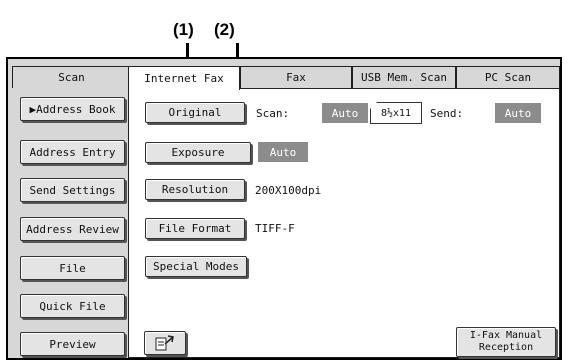 Image resolution: width=568 pixels, height=363 pixels. Describe the element at coordinates (196, 266) in the screenshot. I see `special-modes-button: Special Modes` at that location.